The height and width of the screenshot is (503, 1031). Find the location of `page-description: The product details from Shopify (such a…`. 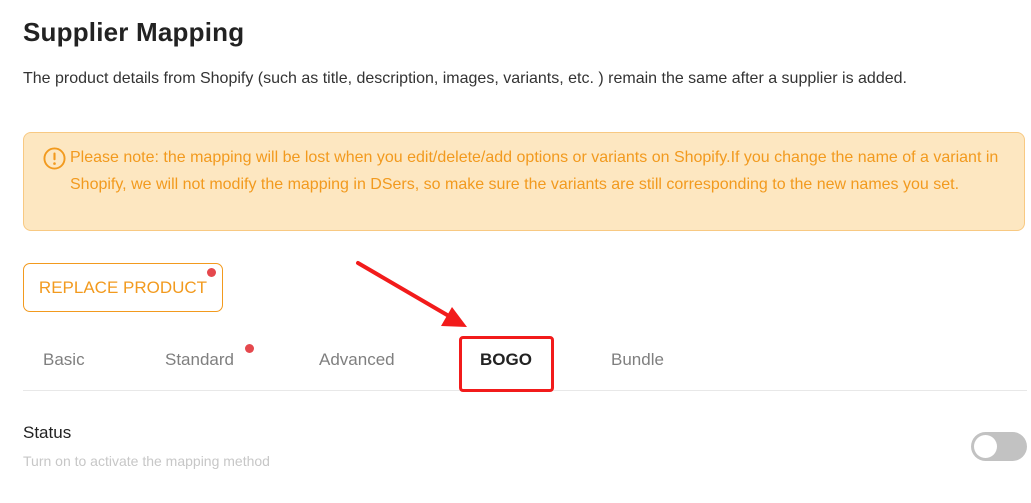

page-description: The product details from Shopify (such a… is located at coordinates (465, 78).